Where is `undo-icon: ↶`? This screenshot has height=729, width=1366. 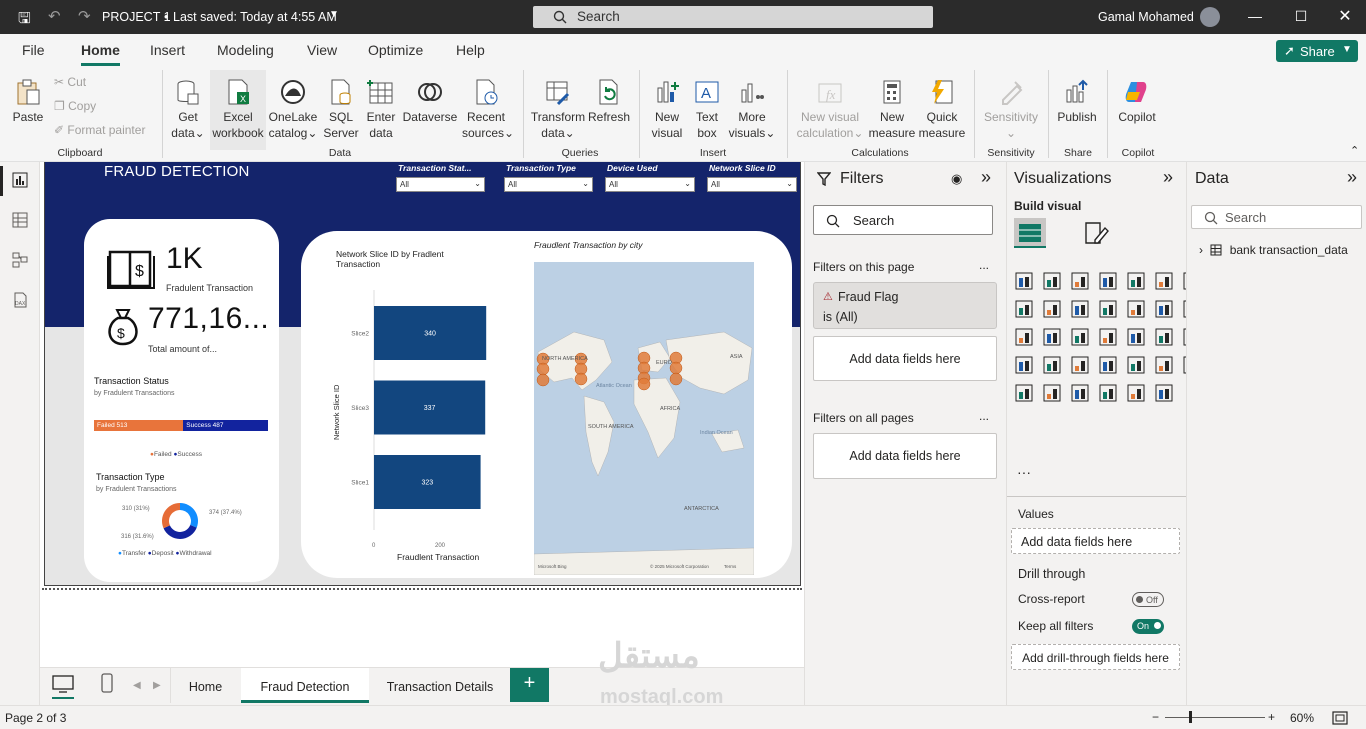
undo-icon: ↶ is located at coordinates (54, 16).